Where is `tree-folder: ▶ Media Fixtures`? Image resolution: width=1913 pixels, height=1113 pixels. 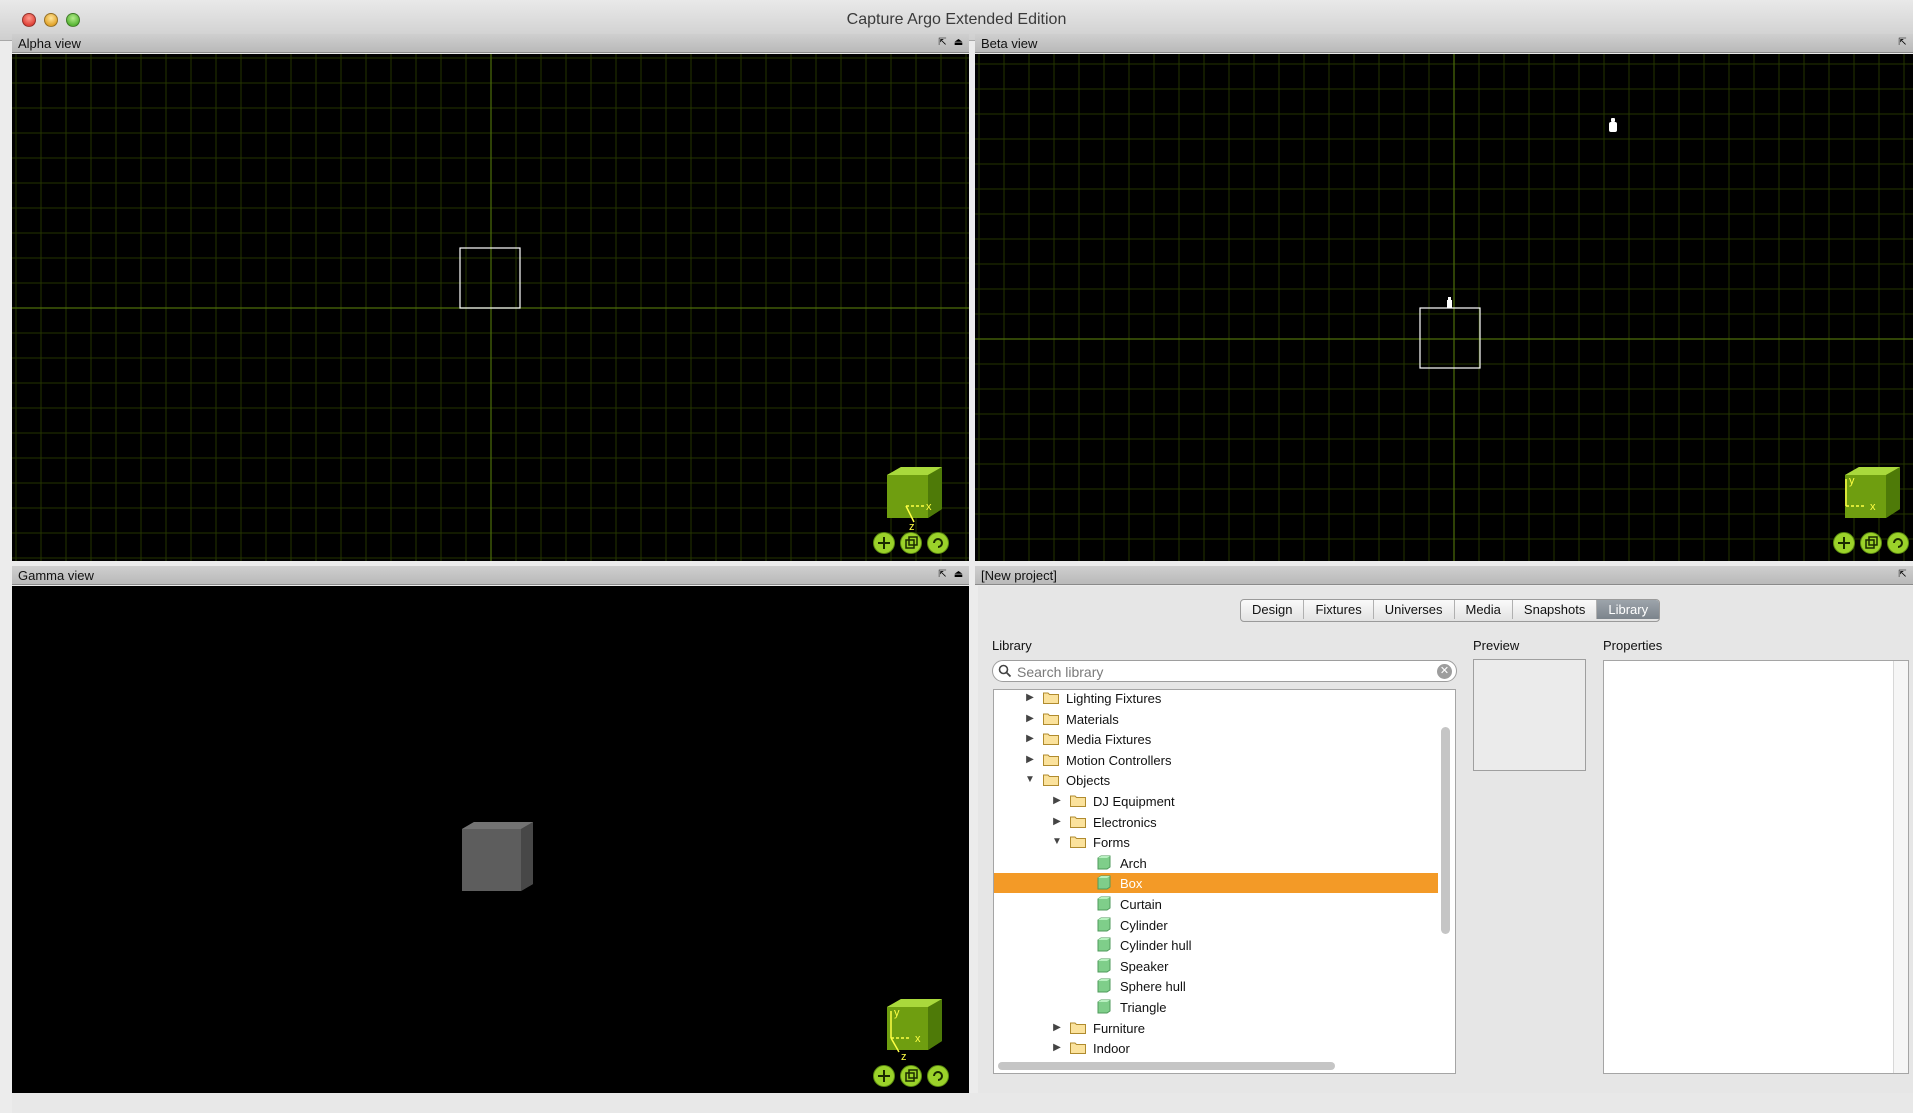
tree-folder: ▶ Media Fixtures is located at coordinates (1216, 739).